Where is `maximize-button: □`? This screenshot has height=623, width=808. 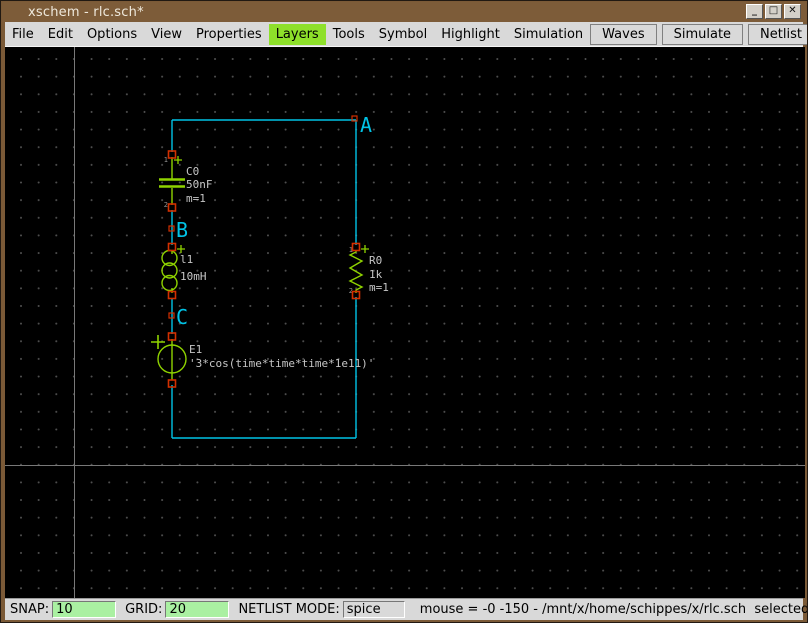
maximize-button: □ is located at coordinates (773, 11).